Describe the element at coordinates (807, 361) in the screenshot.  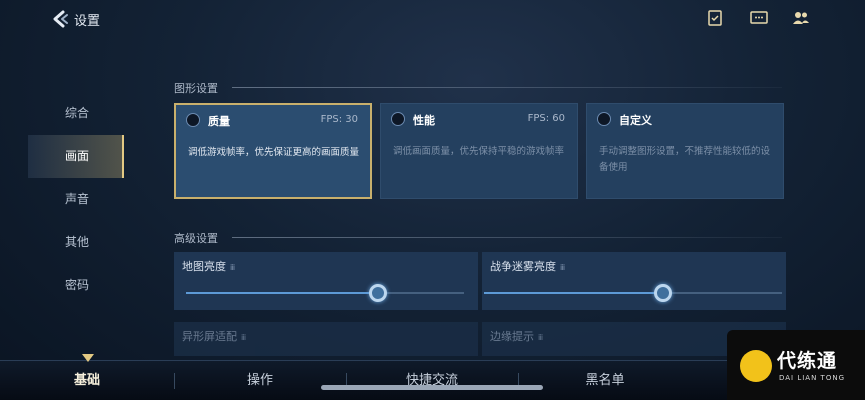
I see `logo-text: 代练通` at that location.